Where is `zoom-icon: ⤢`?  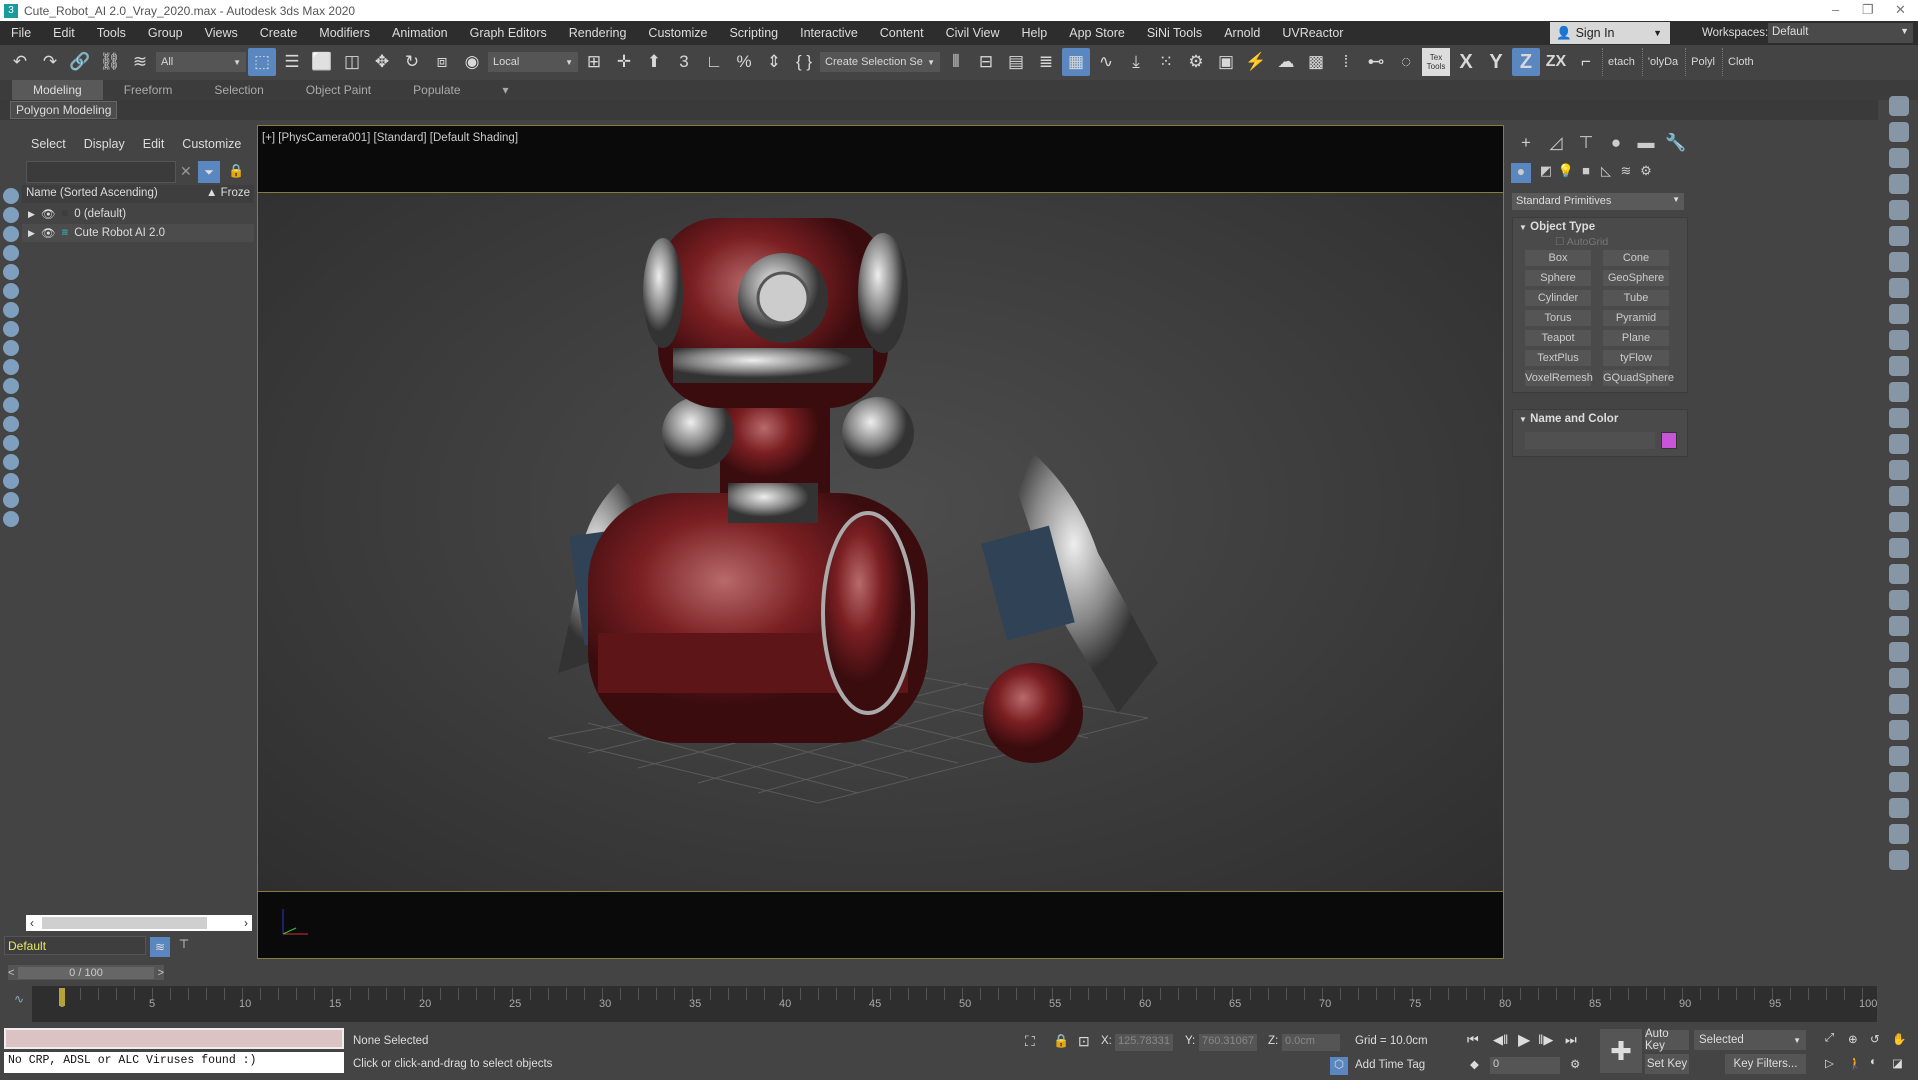
zoom-icon: ⤢ is located at coordinates (1829, 1038).